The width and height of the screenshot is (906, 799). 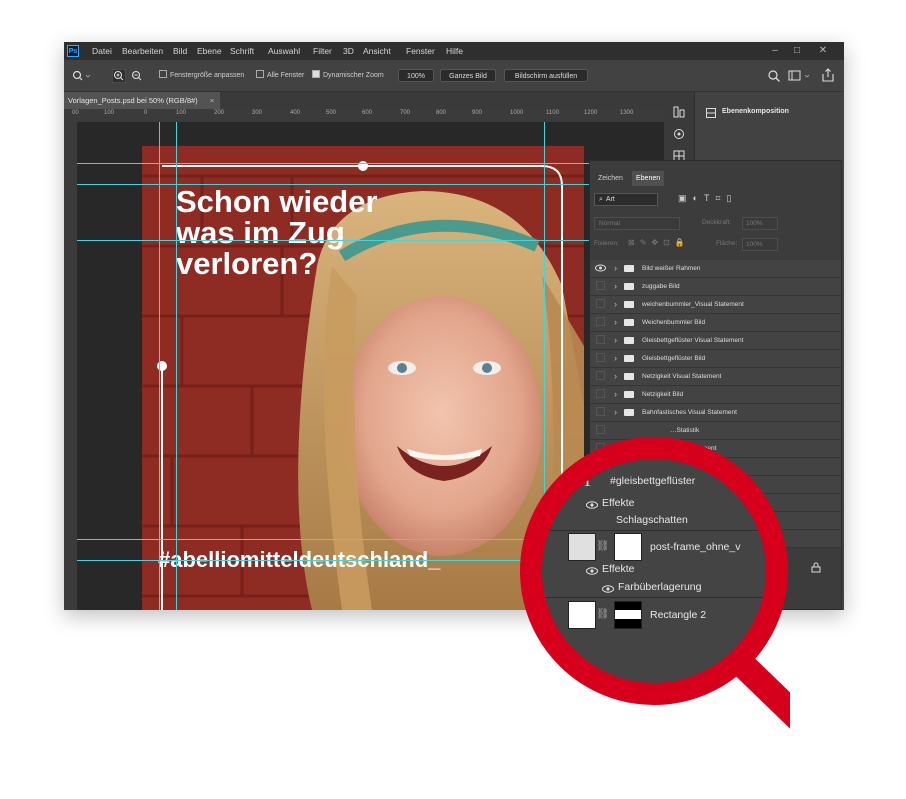 What do you see at coordinates (137, 76) in the screenshot?
I see `zoom-out-icon` at bounding box center [137, 76].